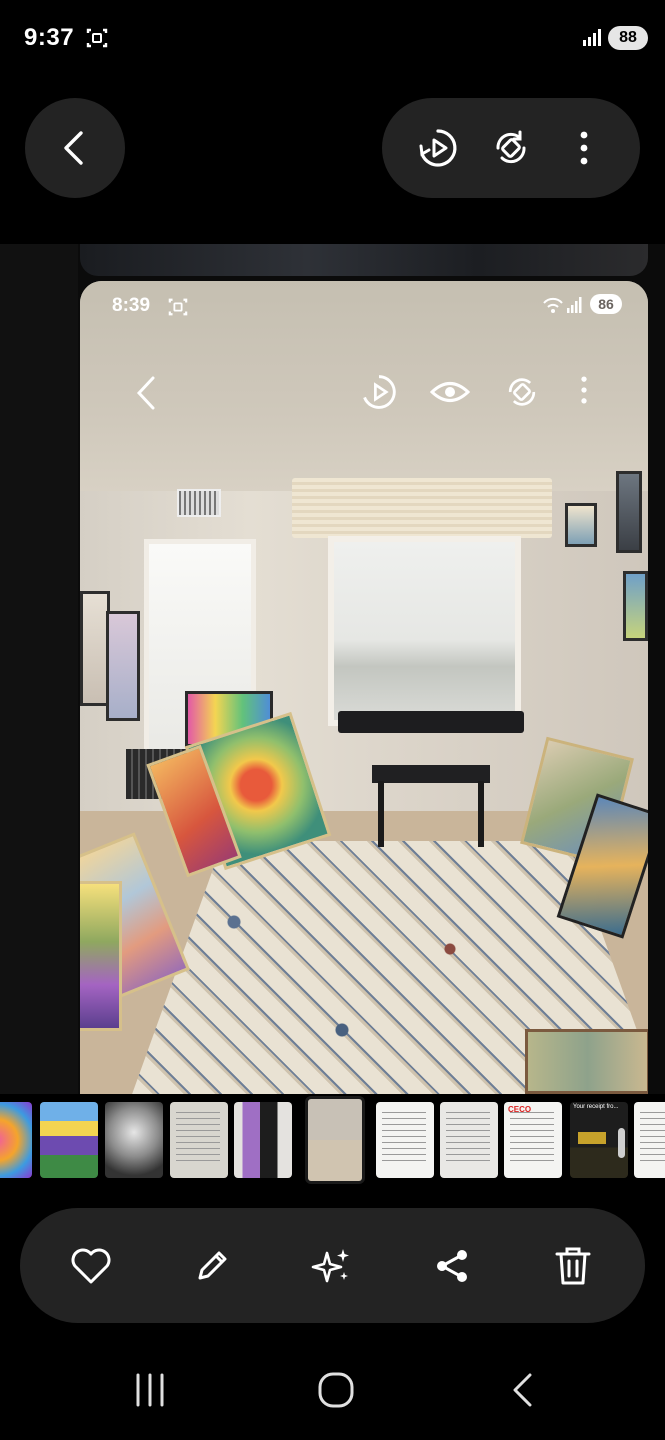 Image resolution: width=665 pixels, height=1440 pixels. I want to click on previous-image-peek, so click(39, 669).